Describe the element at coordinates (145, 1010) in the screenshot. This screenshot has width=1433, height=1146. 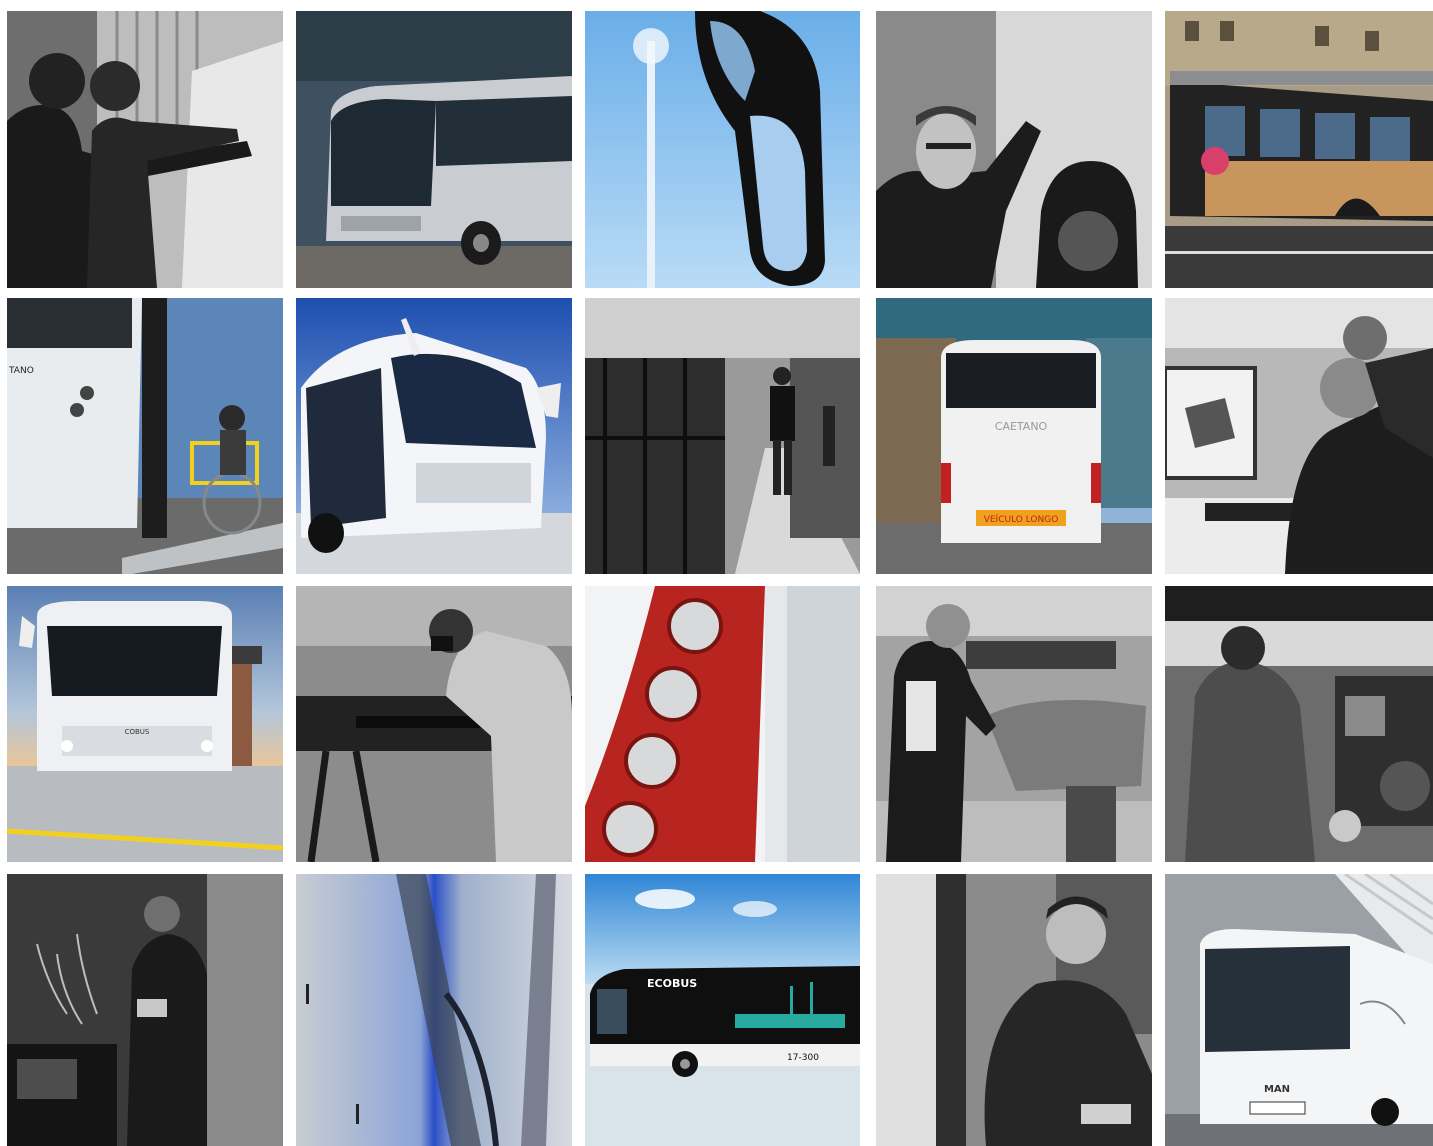
I see `photo-tile-electrician` at that location.